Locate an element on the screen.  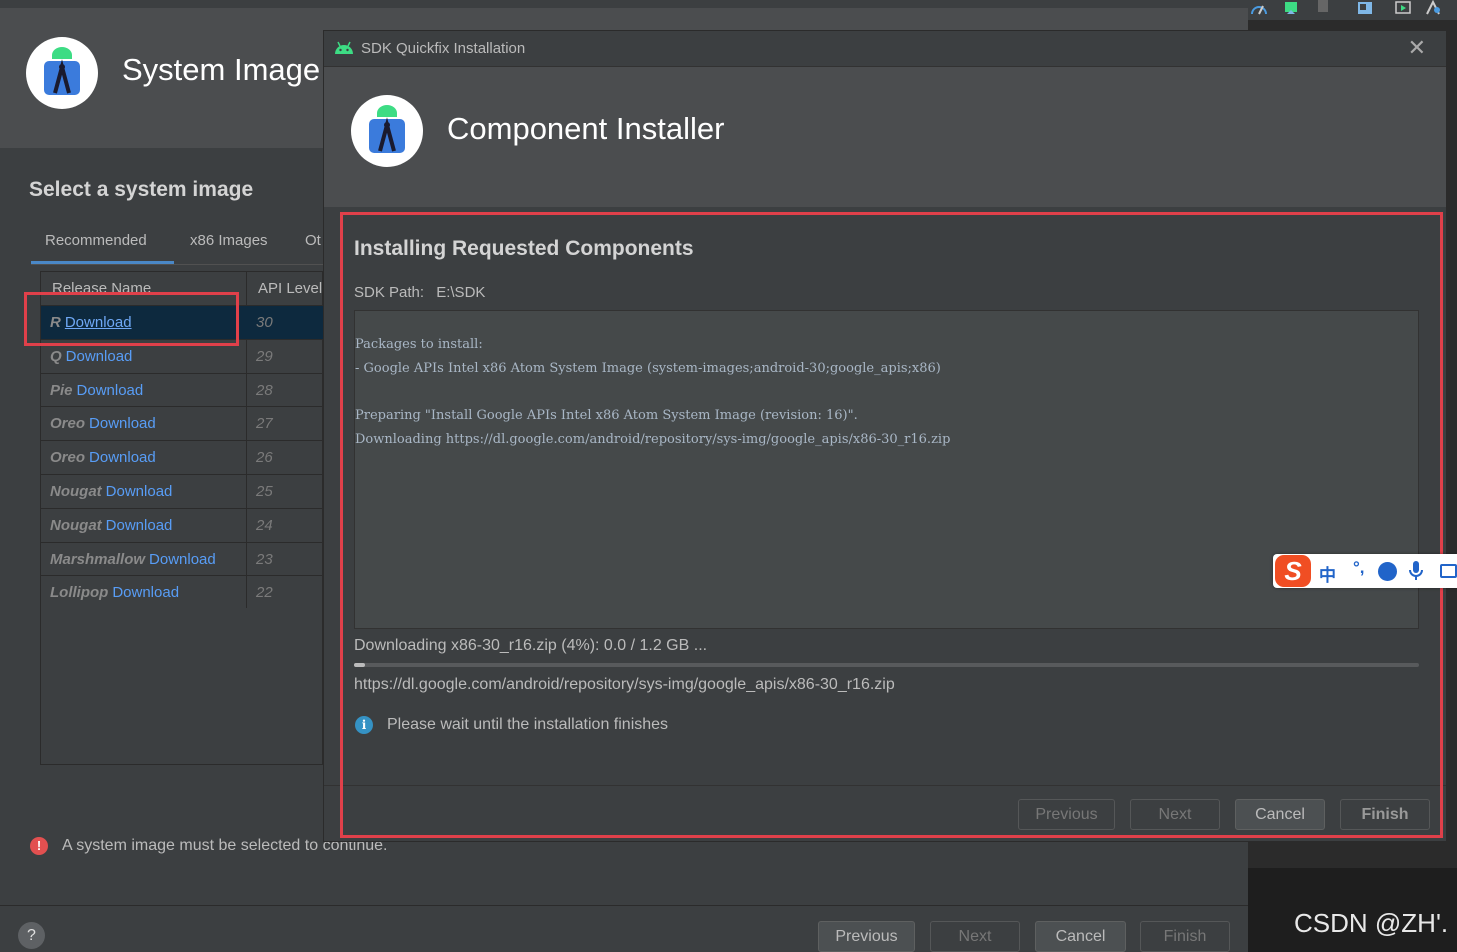
release-name-cell: R Download is located at coordinates (91, 322).